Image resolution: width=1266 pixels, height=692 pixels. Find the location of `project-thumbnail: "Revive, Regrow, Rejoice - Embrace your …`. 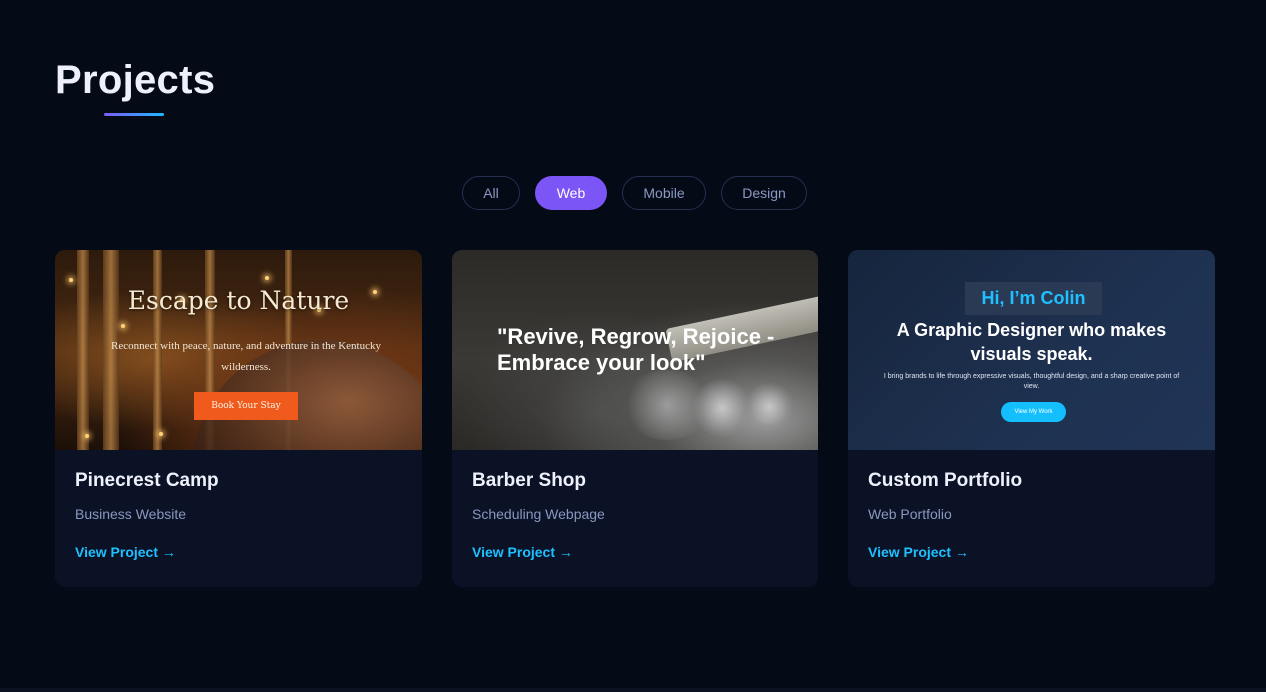

project-thumbnail: "Revive, Regrow, Rejoice - Embrace your … is located at coordinates (635, 350).